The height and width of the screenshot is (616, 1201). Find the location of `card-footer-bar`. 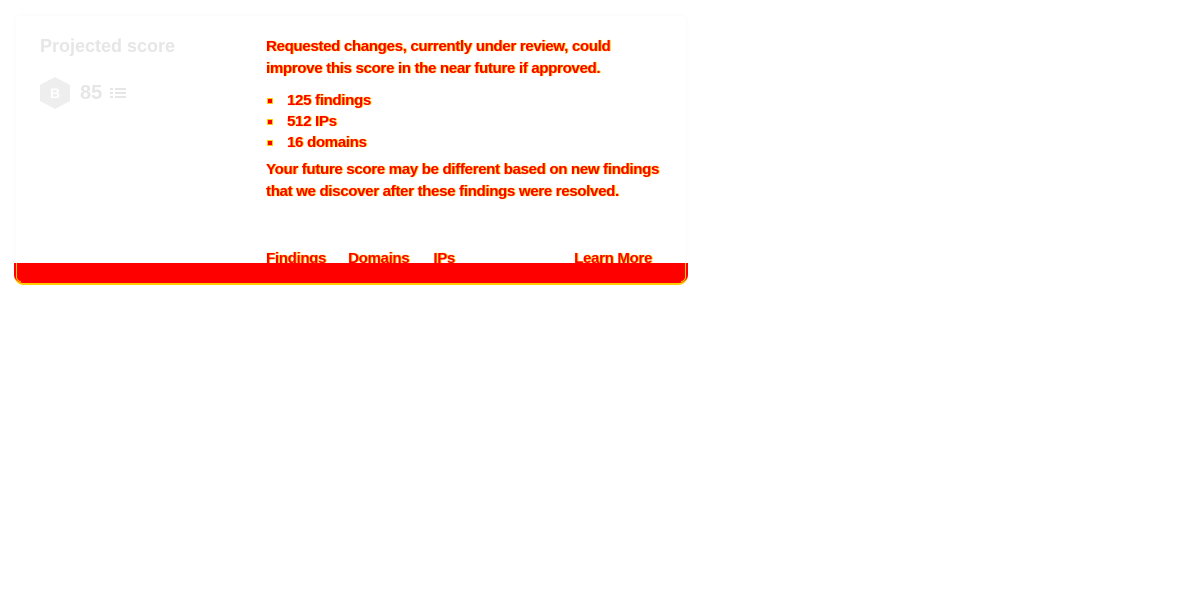

card-footer-bar is located at coordinates (351, 274).